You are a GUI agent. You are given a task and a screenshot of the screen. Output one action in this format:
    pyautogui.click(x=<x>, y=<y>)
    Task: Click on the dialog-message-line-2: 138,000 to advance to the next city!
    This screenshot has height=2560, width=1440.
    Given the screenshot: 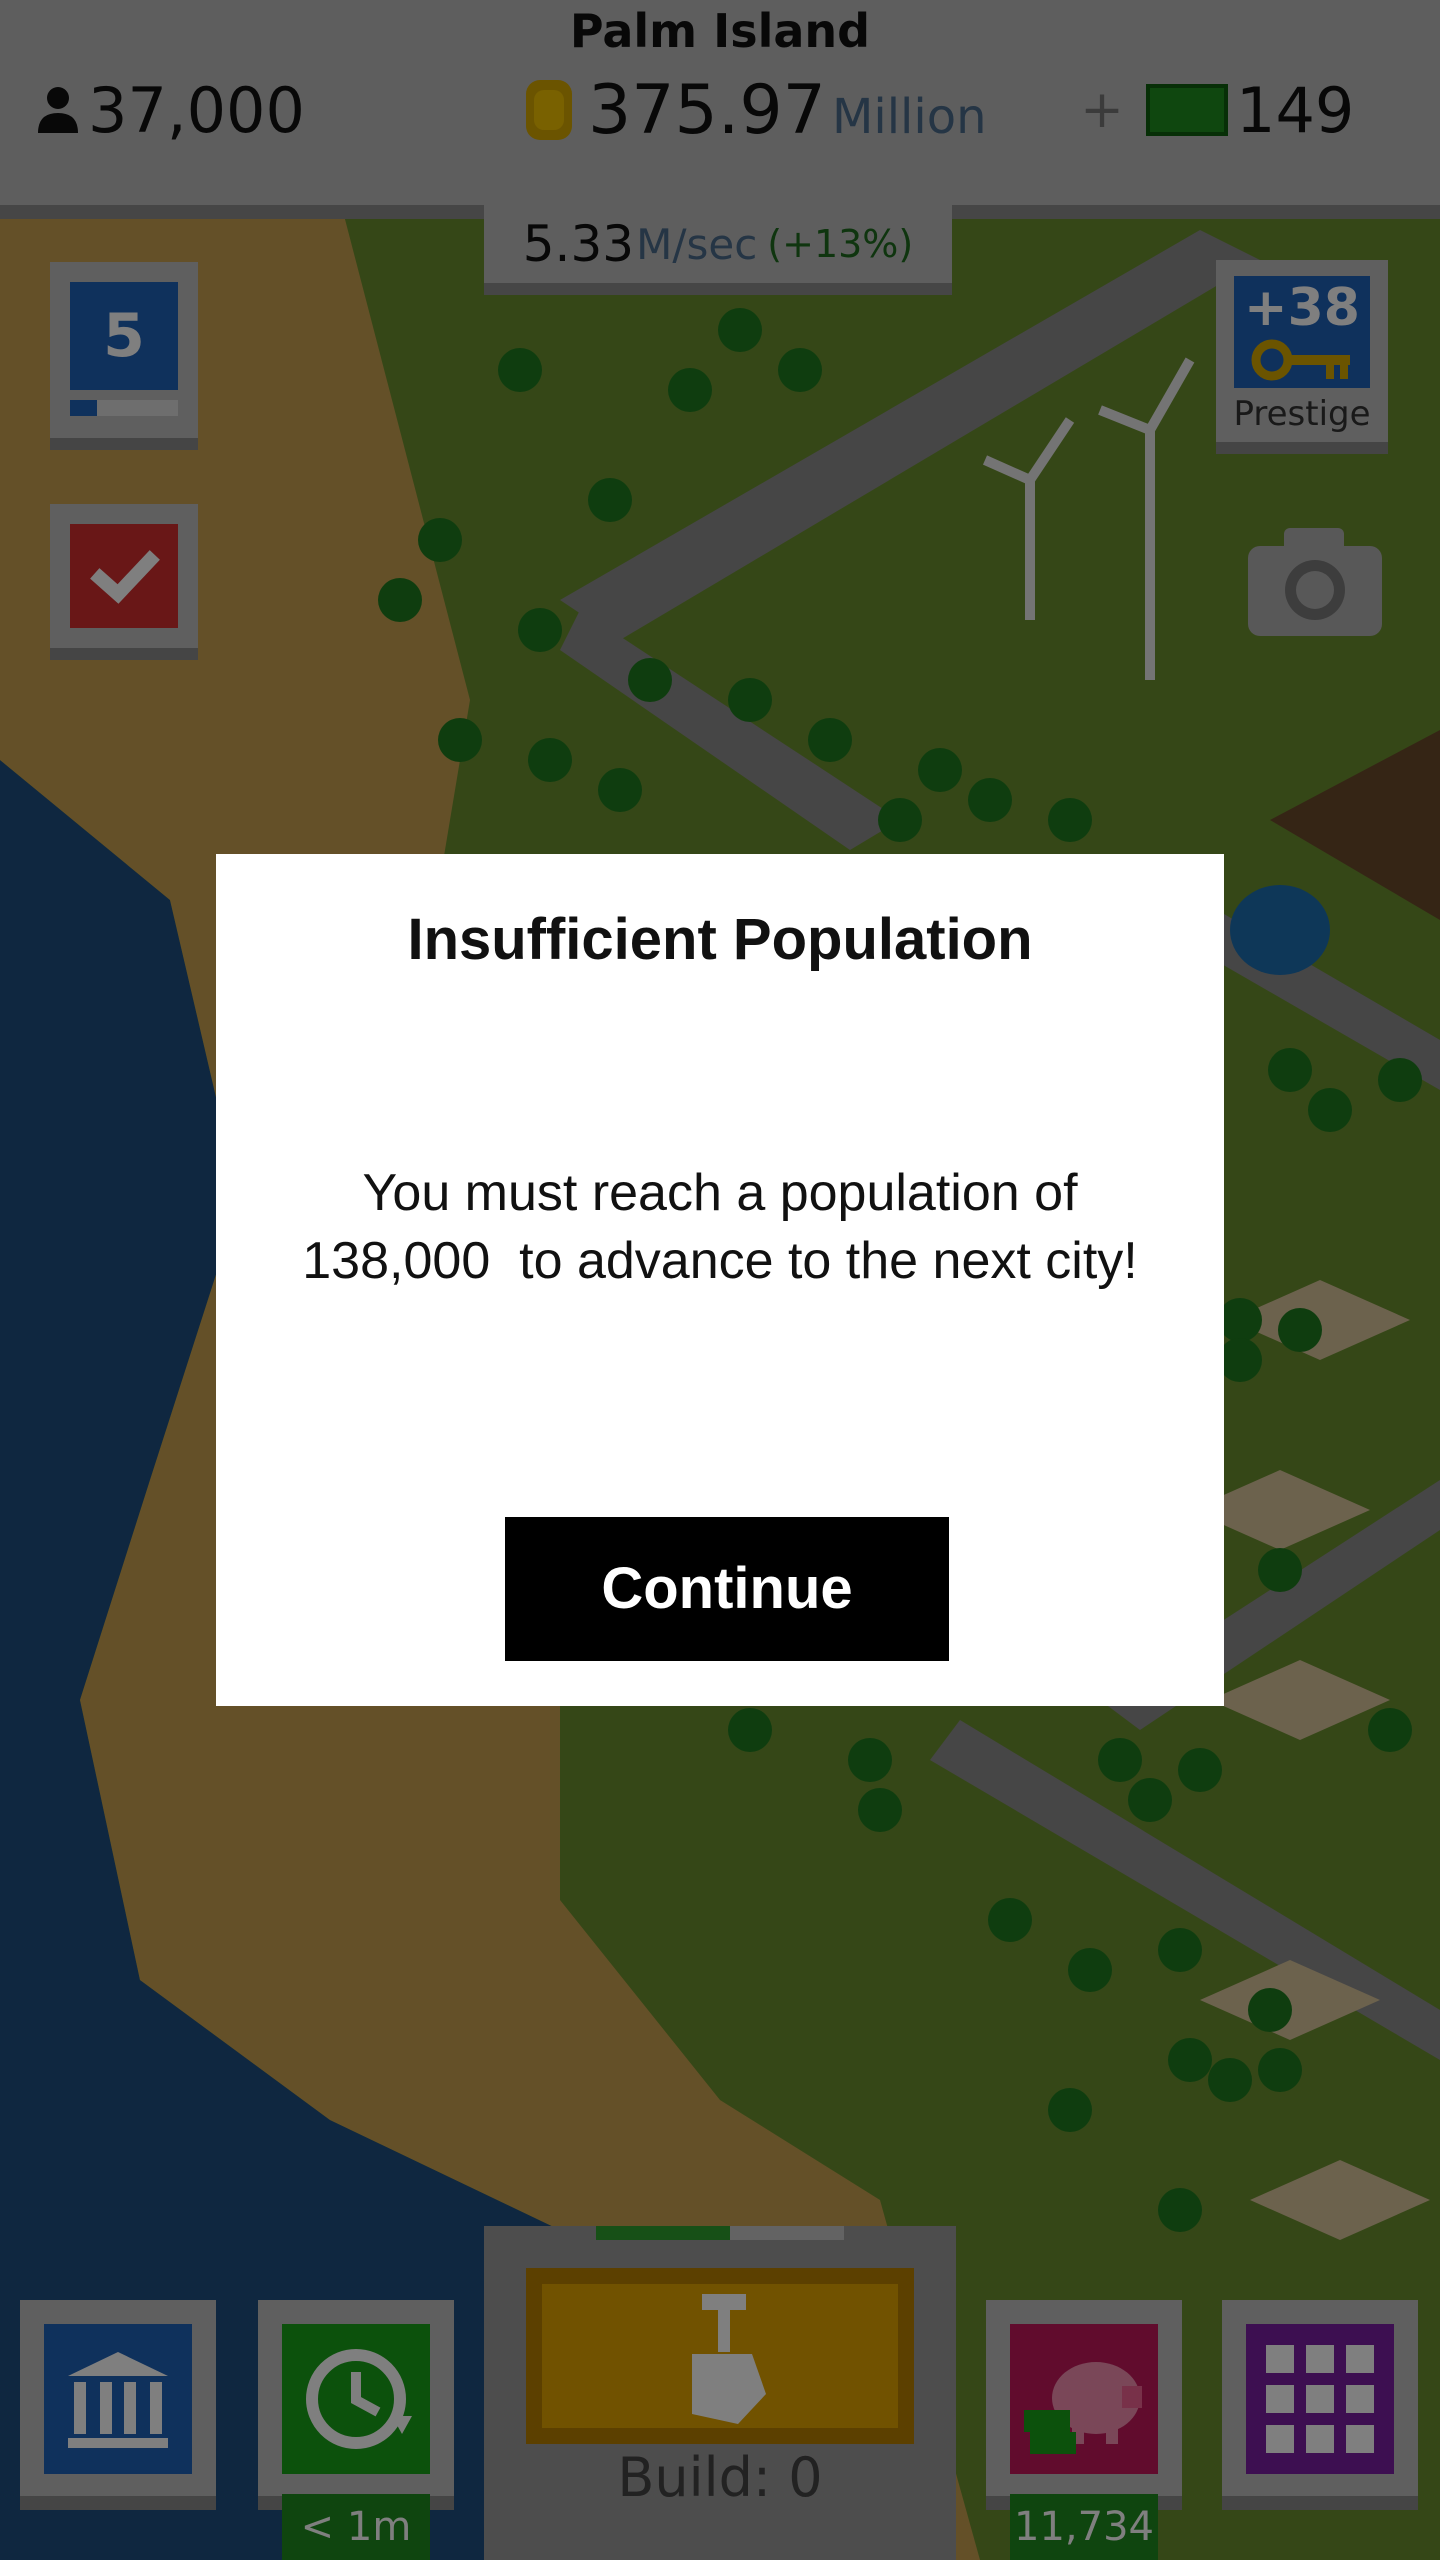 What is the action you would take?
    pyautogui.click(x=720, y=1261)
    